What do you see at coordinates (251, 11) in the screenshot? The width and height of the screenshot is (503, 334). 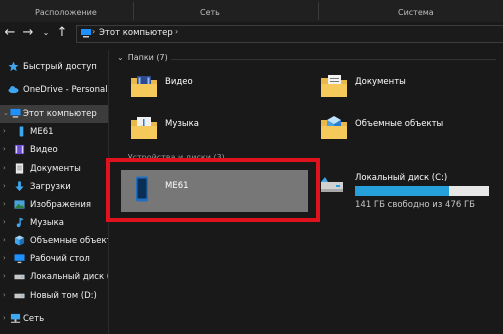 I see `ribbon: Расположение Сеть Система` at bounding box center [251, 11].